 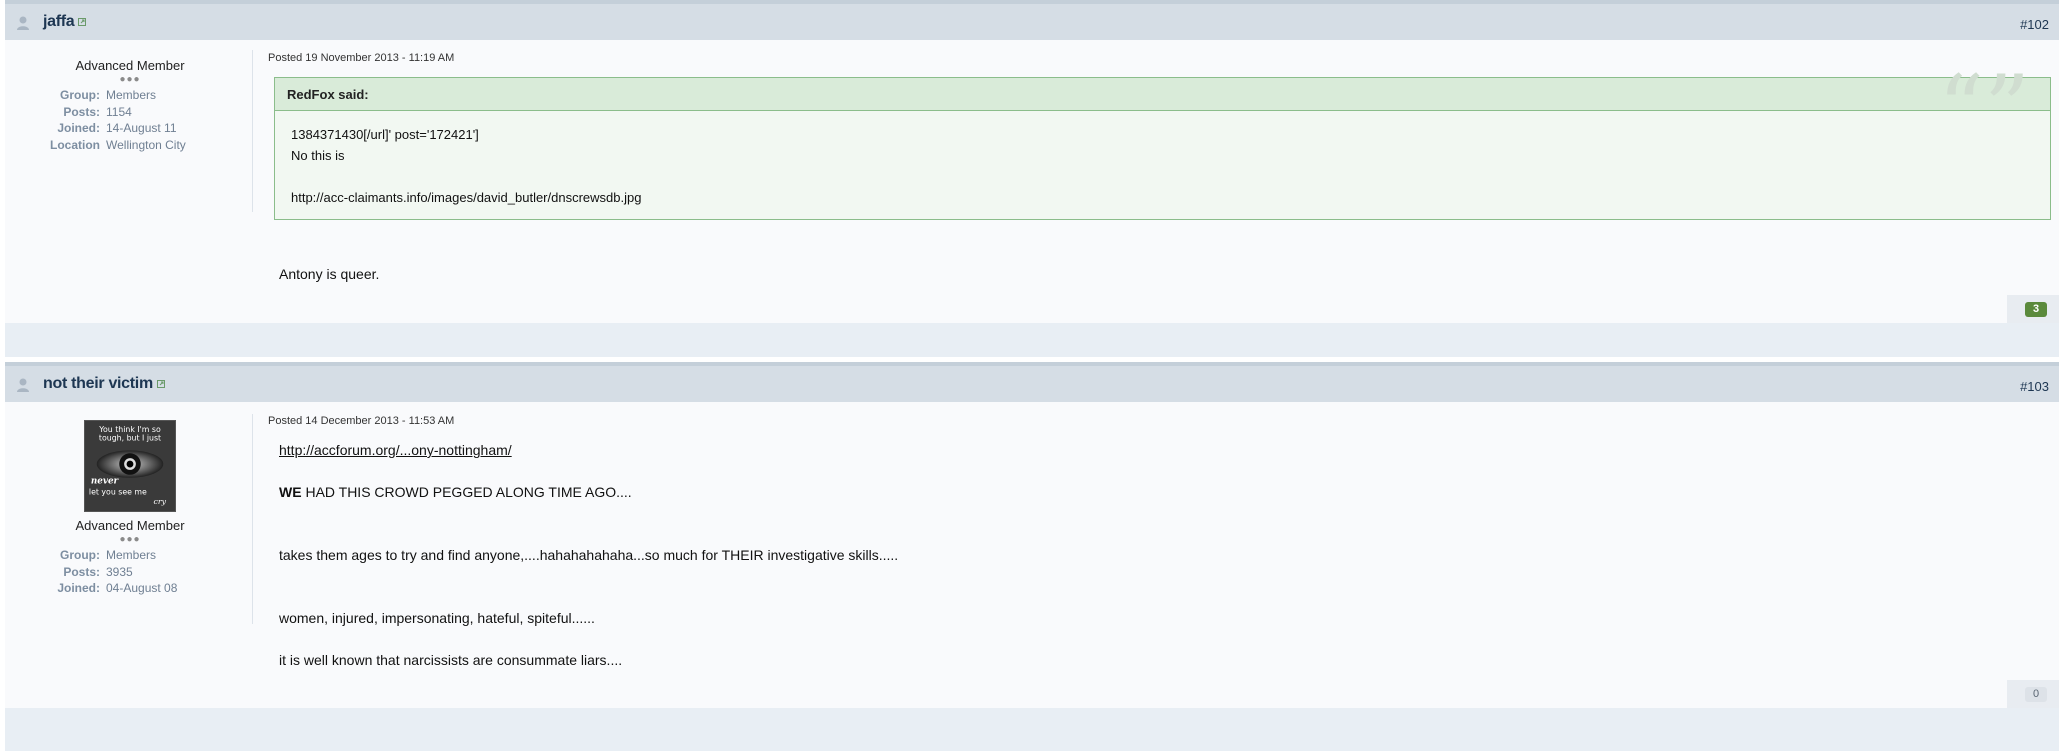 What do you see at coordinates (361, 58) in the screenshot?
I see `post-date: Posted 19 November 2013 - 11:19 AM` at bounding box center [361, 58].